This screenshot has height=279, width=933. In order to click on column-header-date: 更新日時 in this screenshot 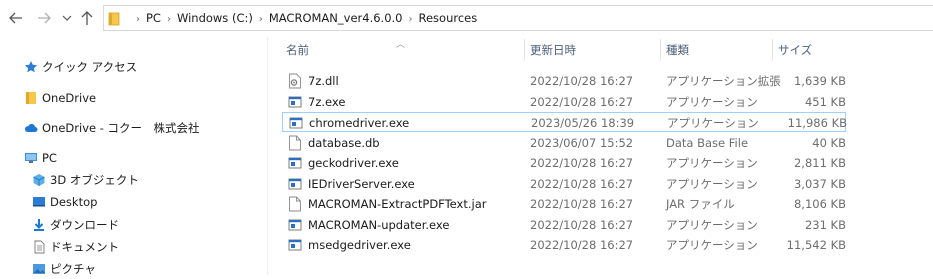, I will do `click(553, 50)`.